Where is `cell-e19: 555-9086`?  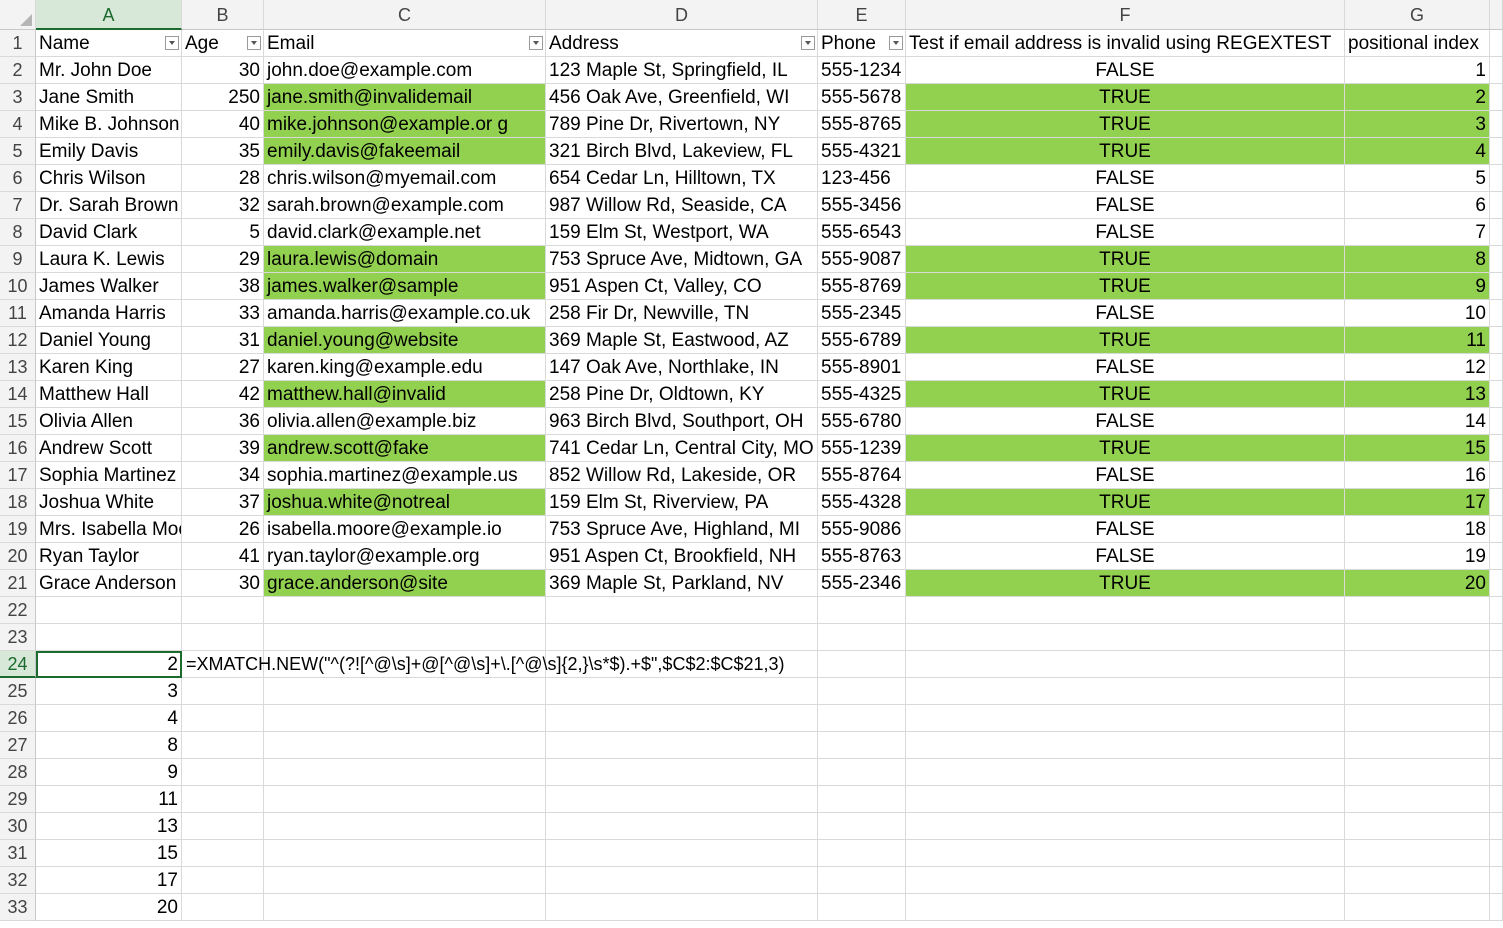 cell-e19: 555-9086 is located at coordinates (862, 529).